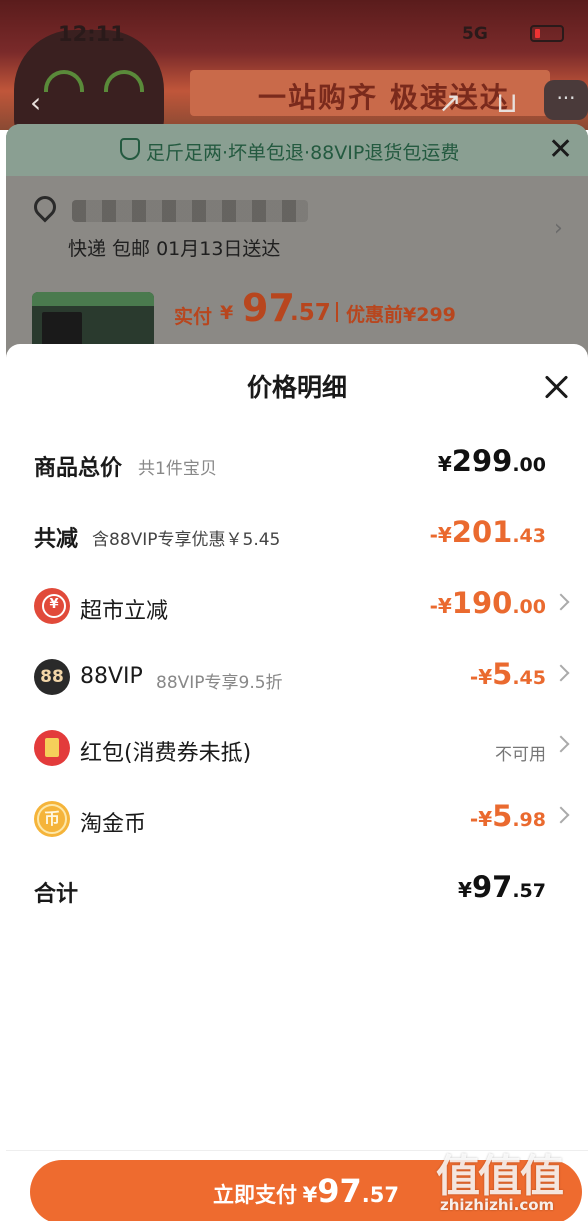  Describe the element at coordinates (507, 102) in the screenshot. I see `cart-icon: ⊔` at that location.